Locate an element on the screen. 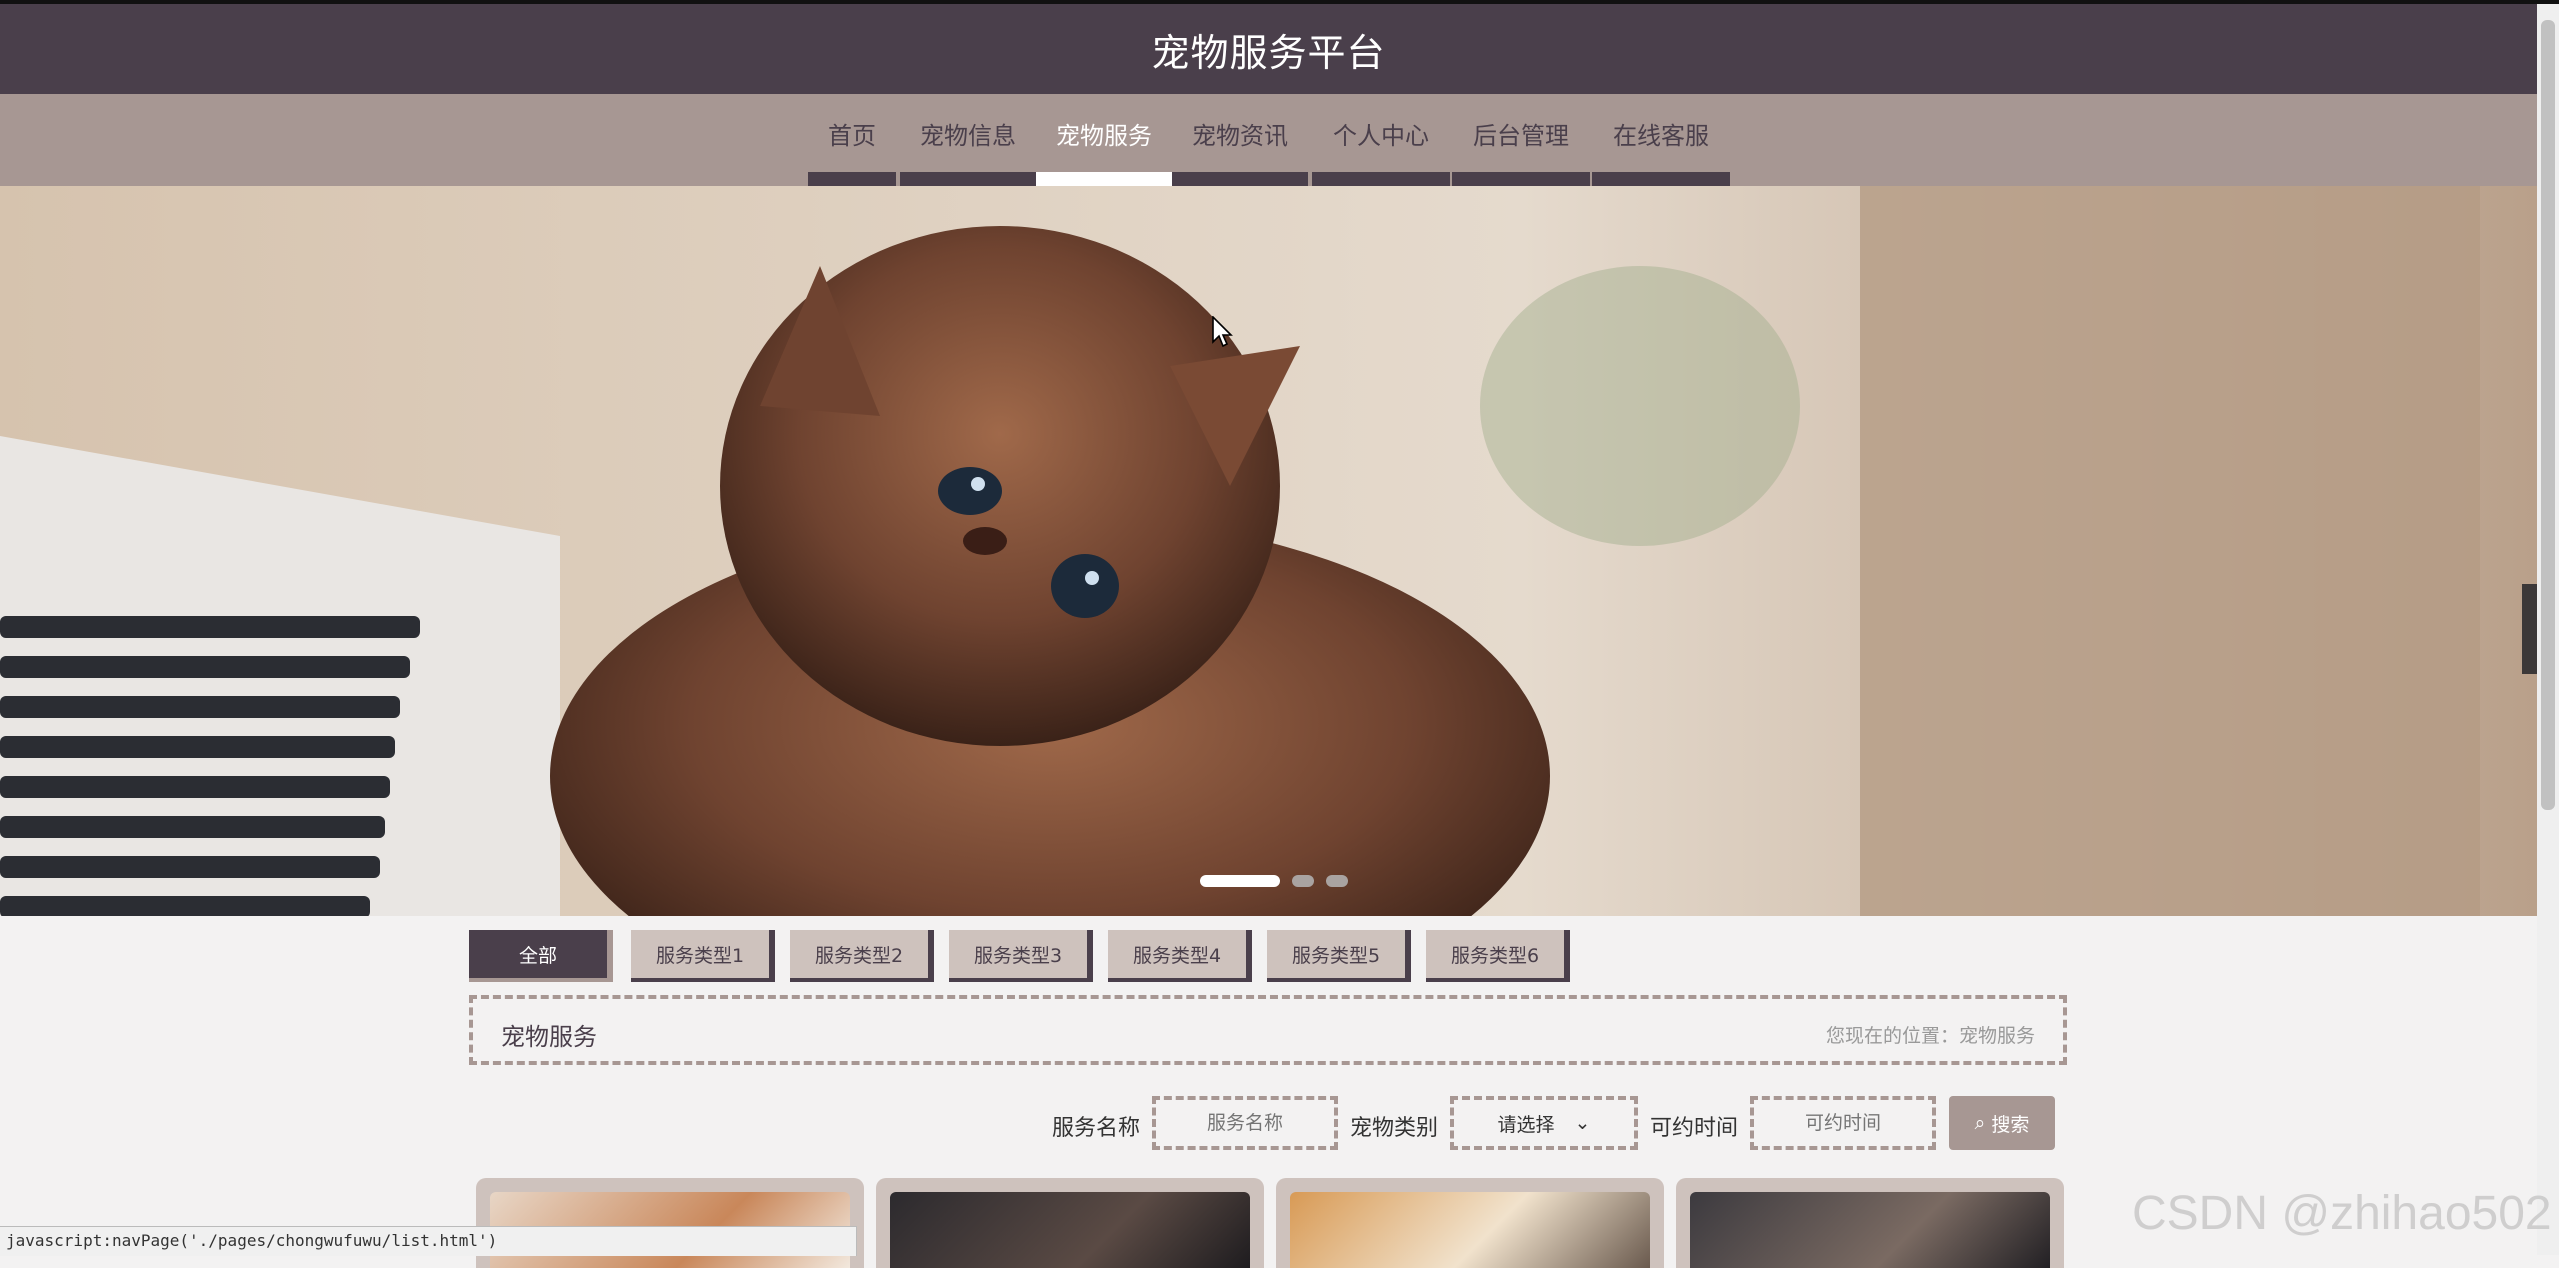 The image size is (2559, 1268). nav-item-admin: 后台管理 is located at coordinates (1521, 140).